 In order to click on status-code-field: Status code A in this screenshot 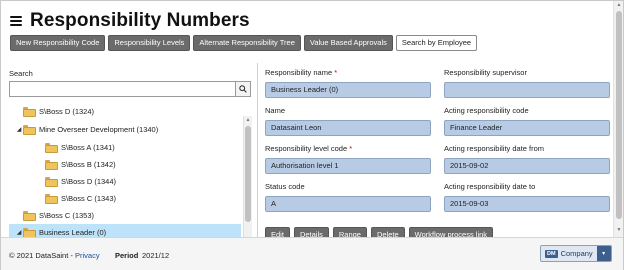, I will do `click(348, 196)`.